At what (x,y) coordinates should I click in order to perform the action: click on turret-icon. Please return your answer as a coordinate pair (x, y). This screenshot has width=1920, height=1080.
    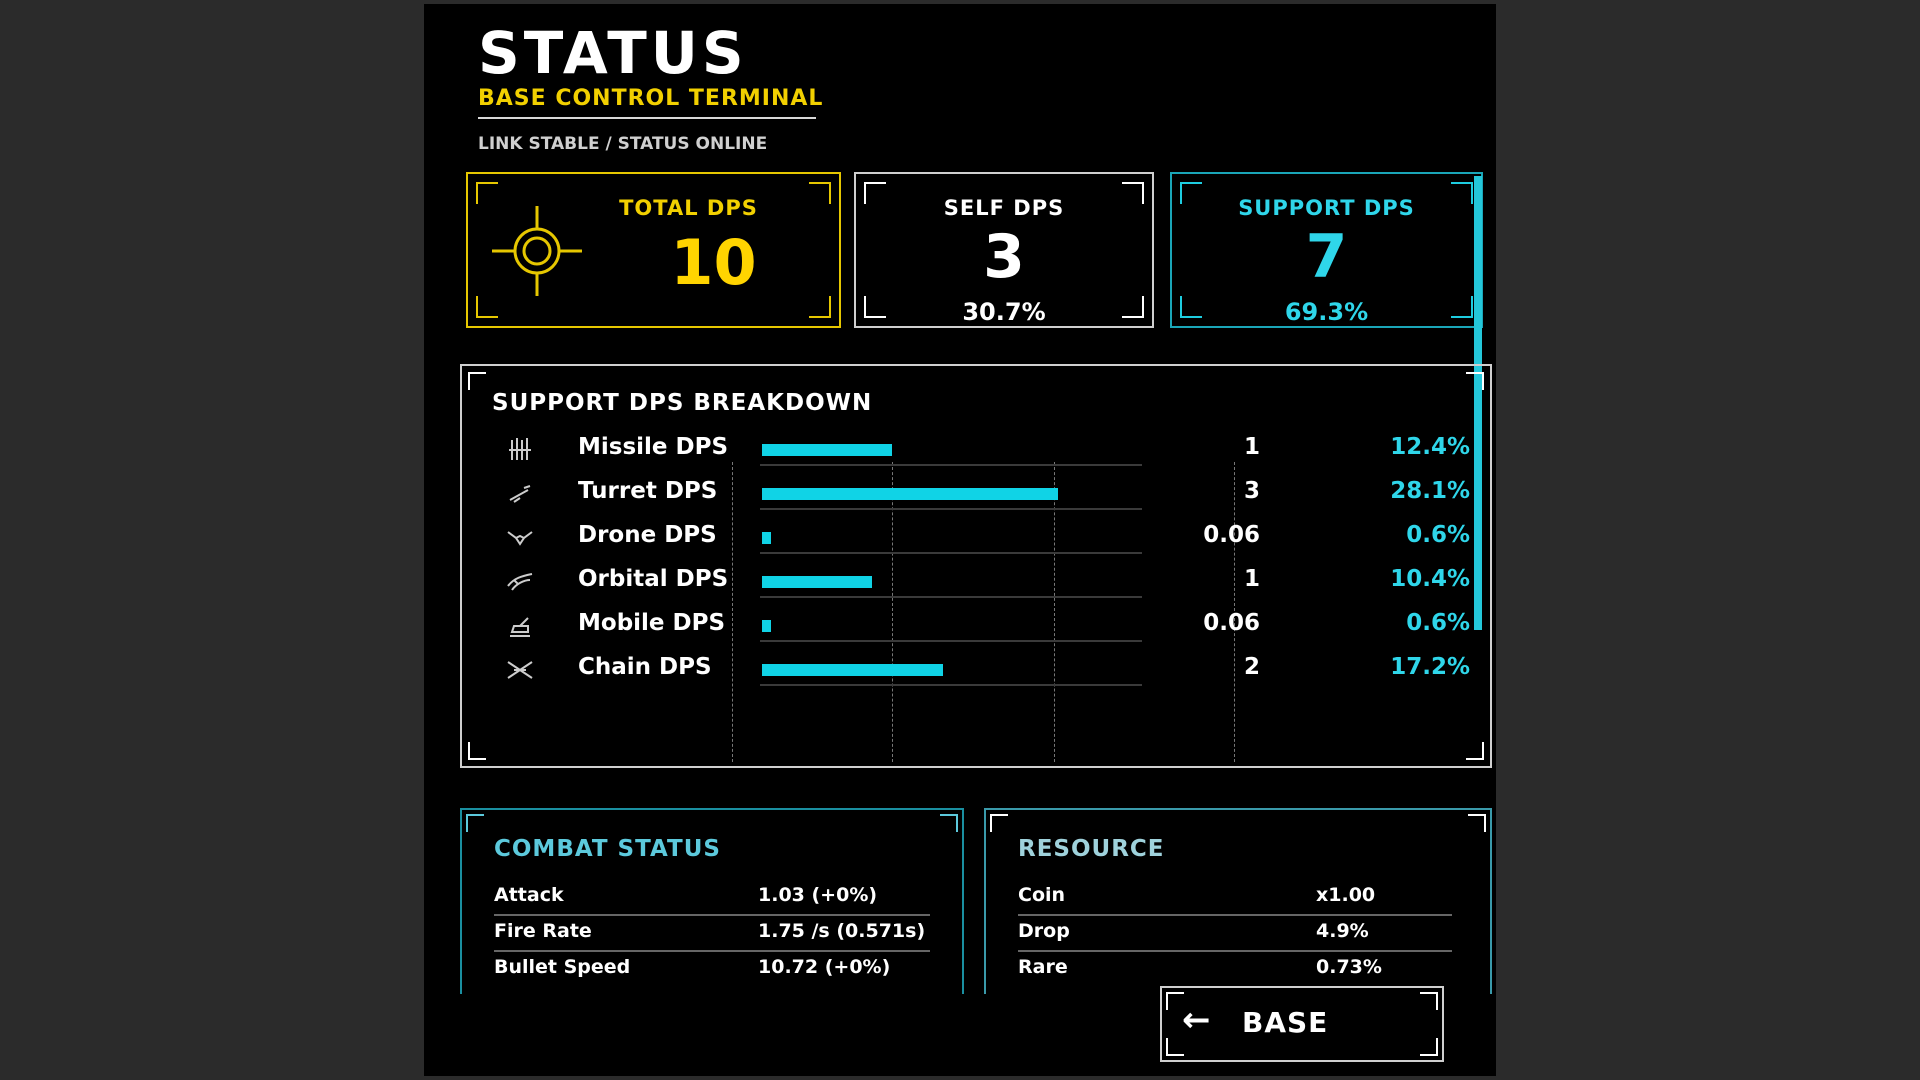
    Looking at the image, I should click on (520, 494).